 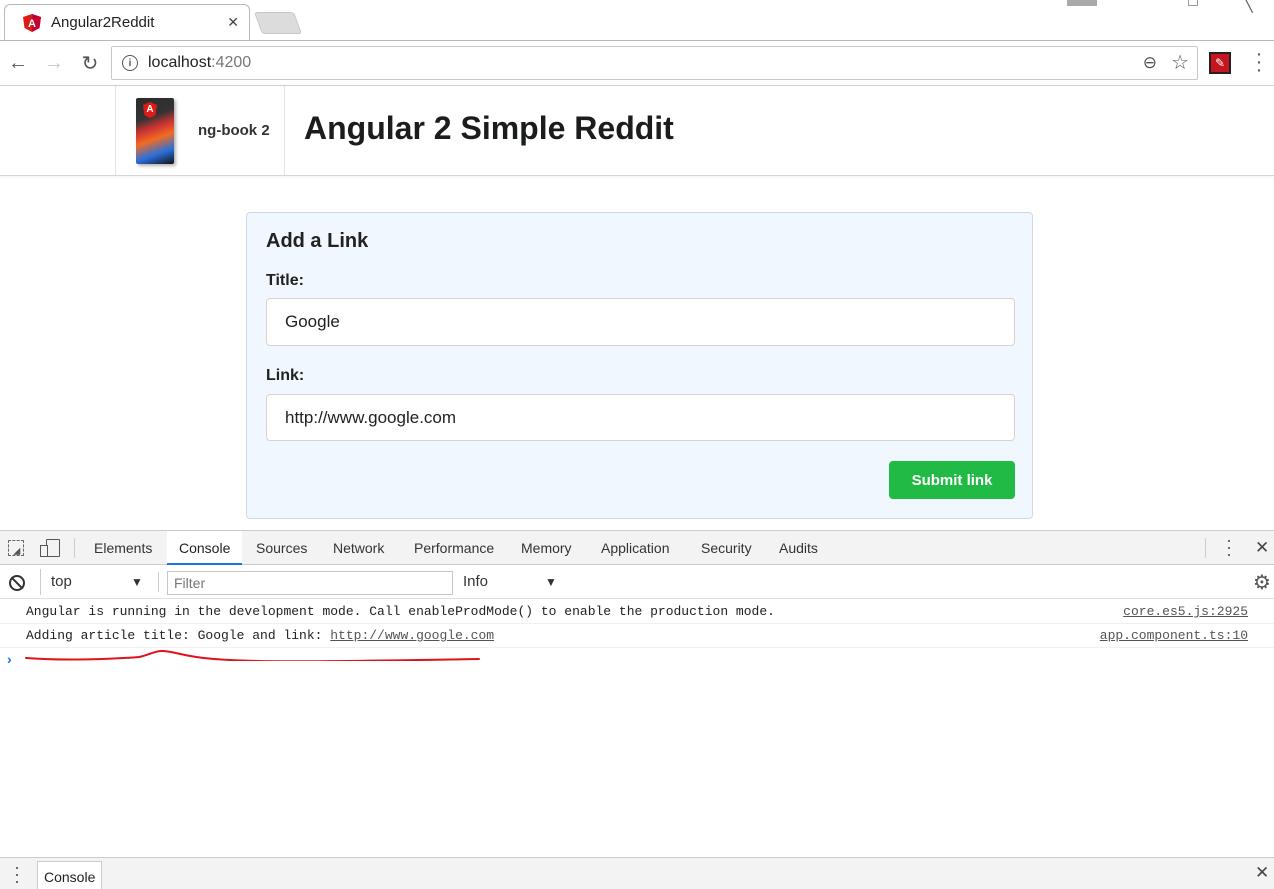 I want to click on forward-arrow-icon: →, so click(x=54, y=63).